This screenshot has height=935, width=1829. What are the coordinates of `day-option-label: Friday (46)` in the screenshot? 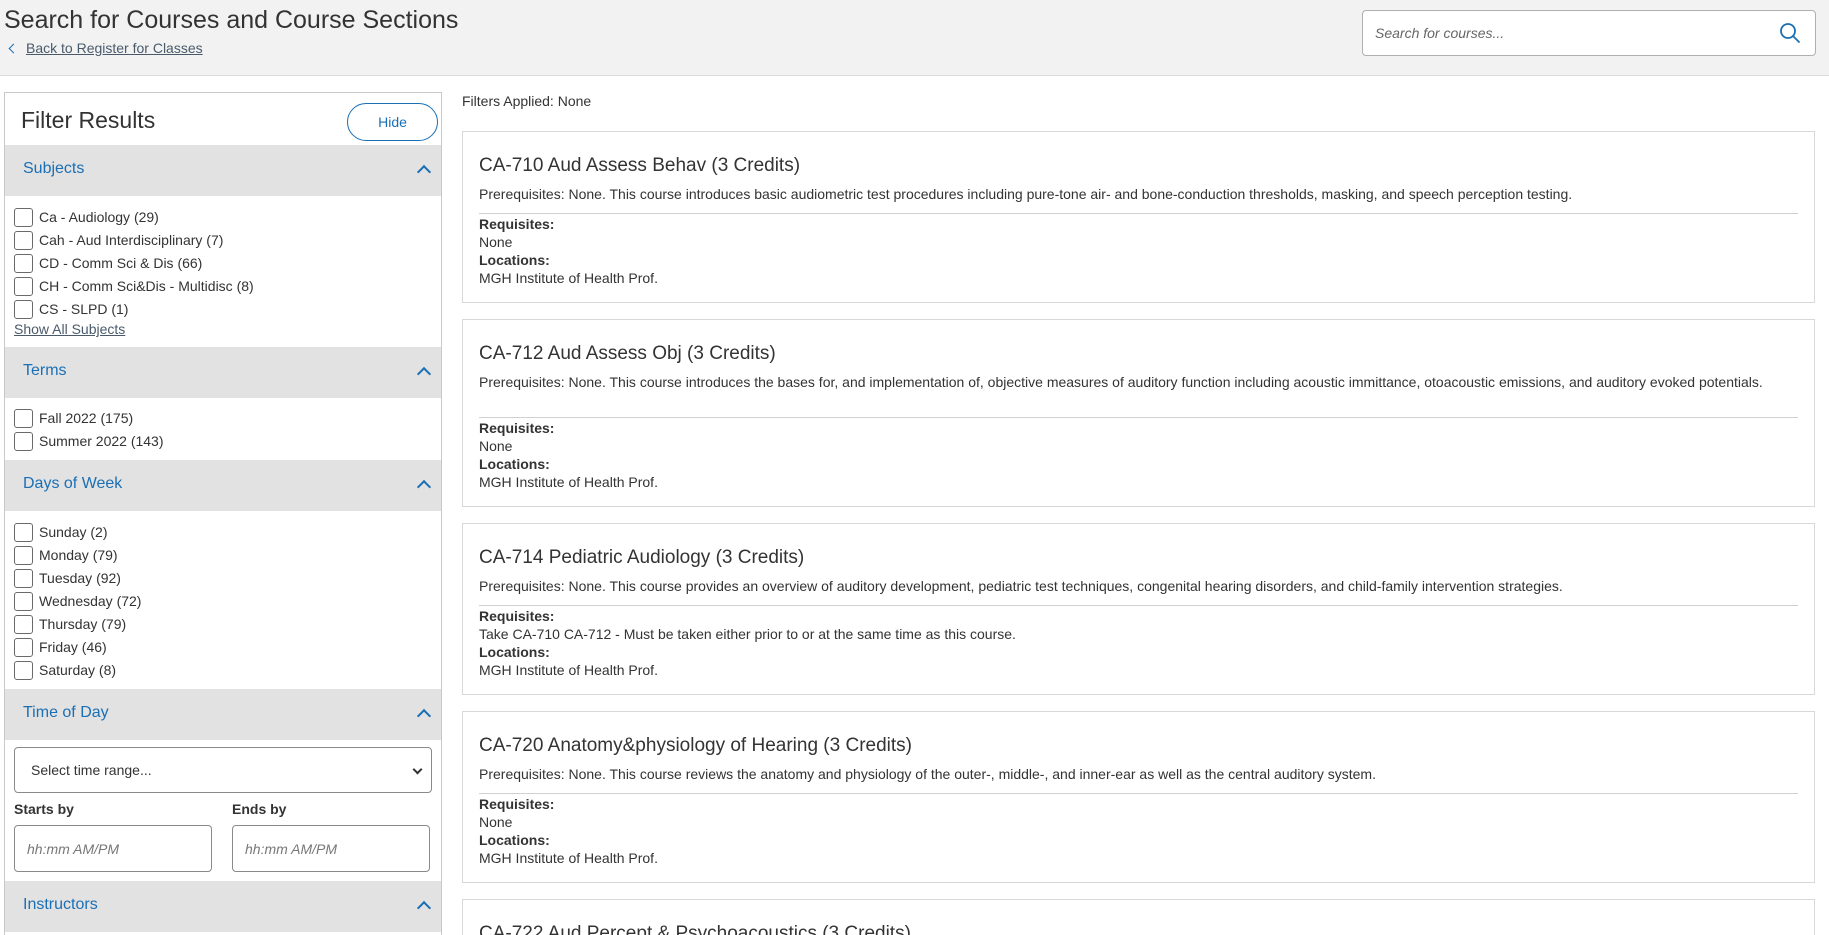 It's located at (73, 647).